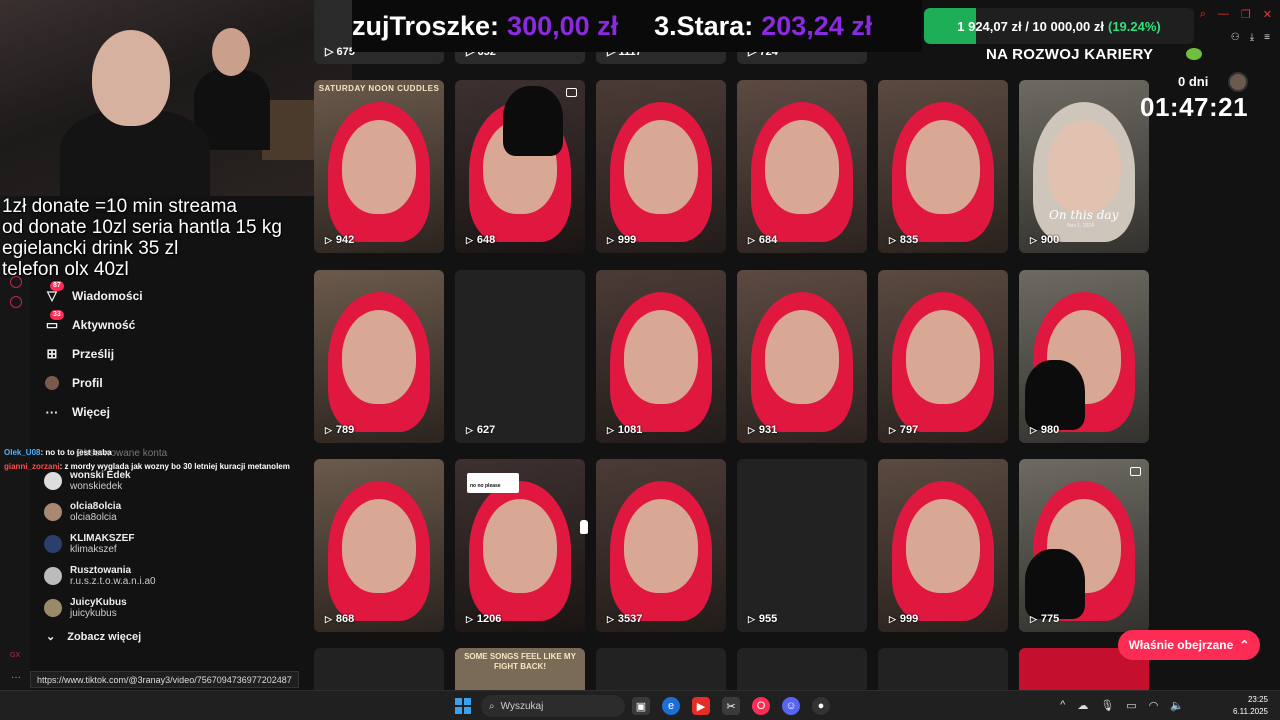 This screenshot has height=720, width=1280. What do you see at coordinates (802, 166) in the screenshot?
I see `video-tile: ▷ 684` at bounding box center [802, 166].